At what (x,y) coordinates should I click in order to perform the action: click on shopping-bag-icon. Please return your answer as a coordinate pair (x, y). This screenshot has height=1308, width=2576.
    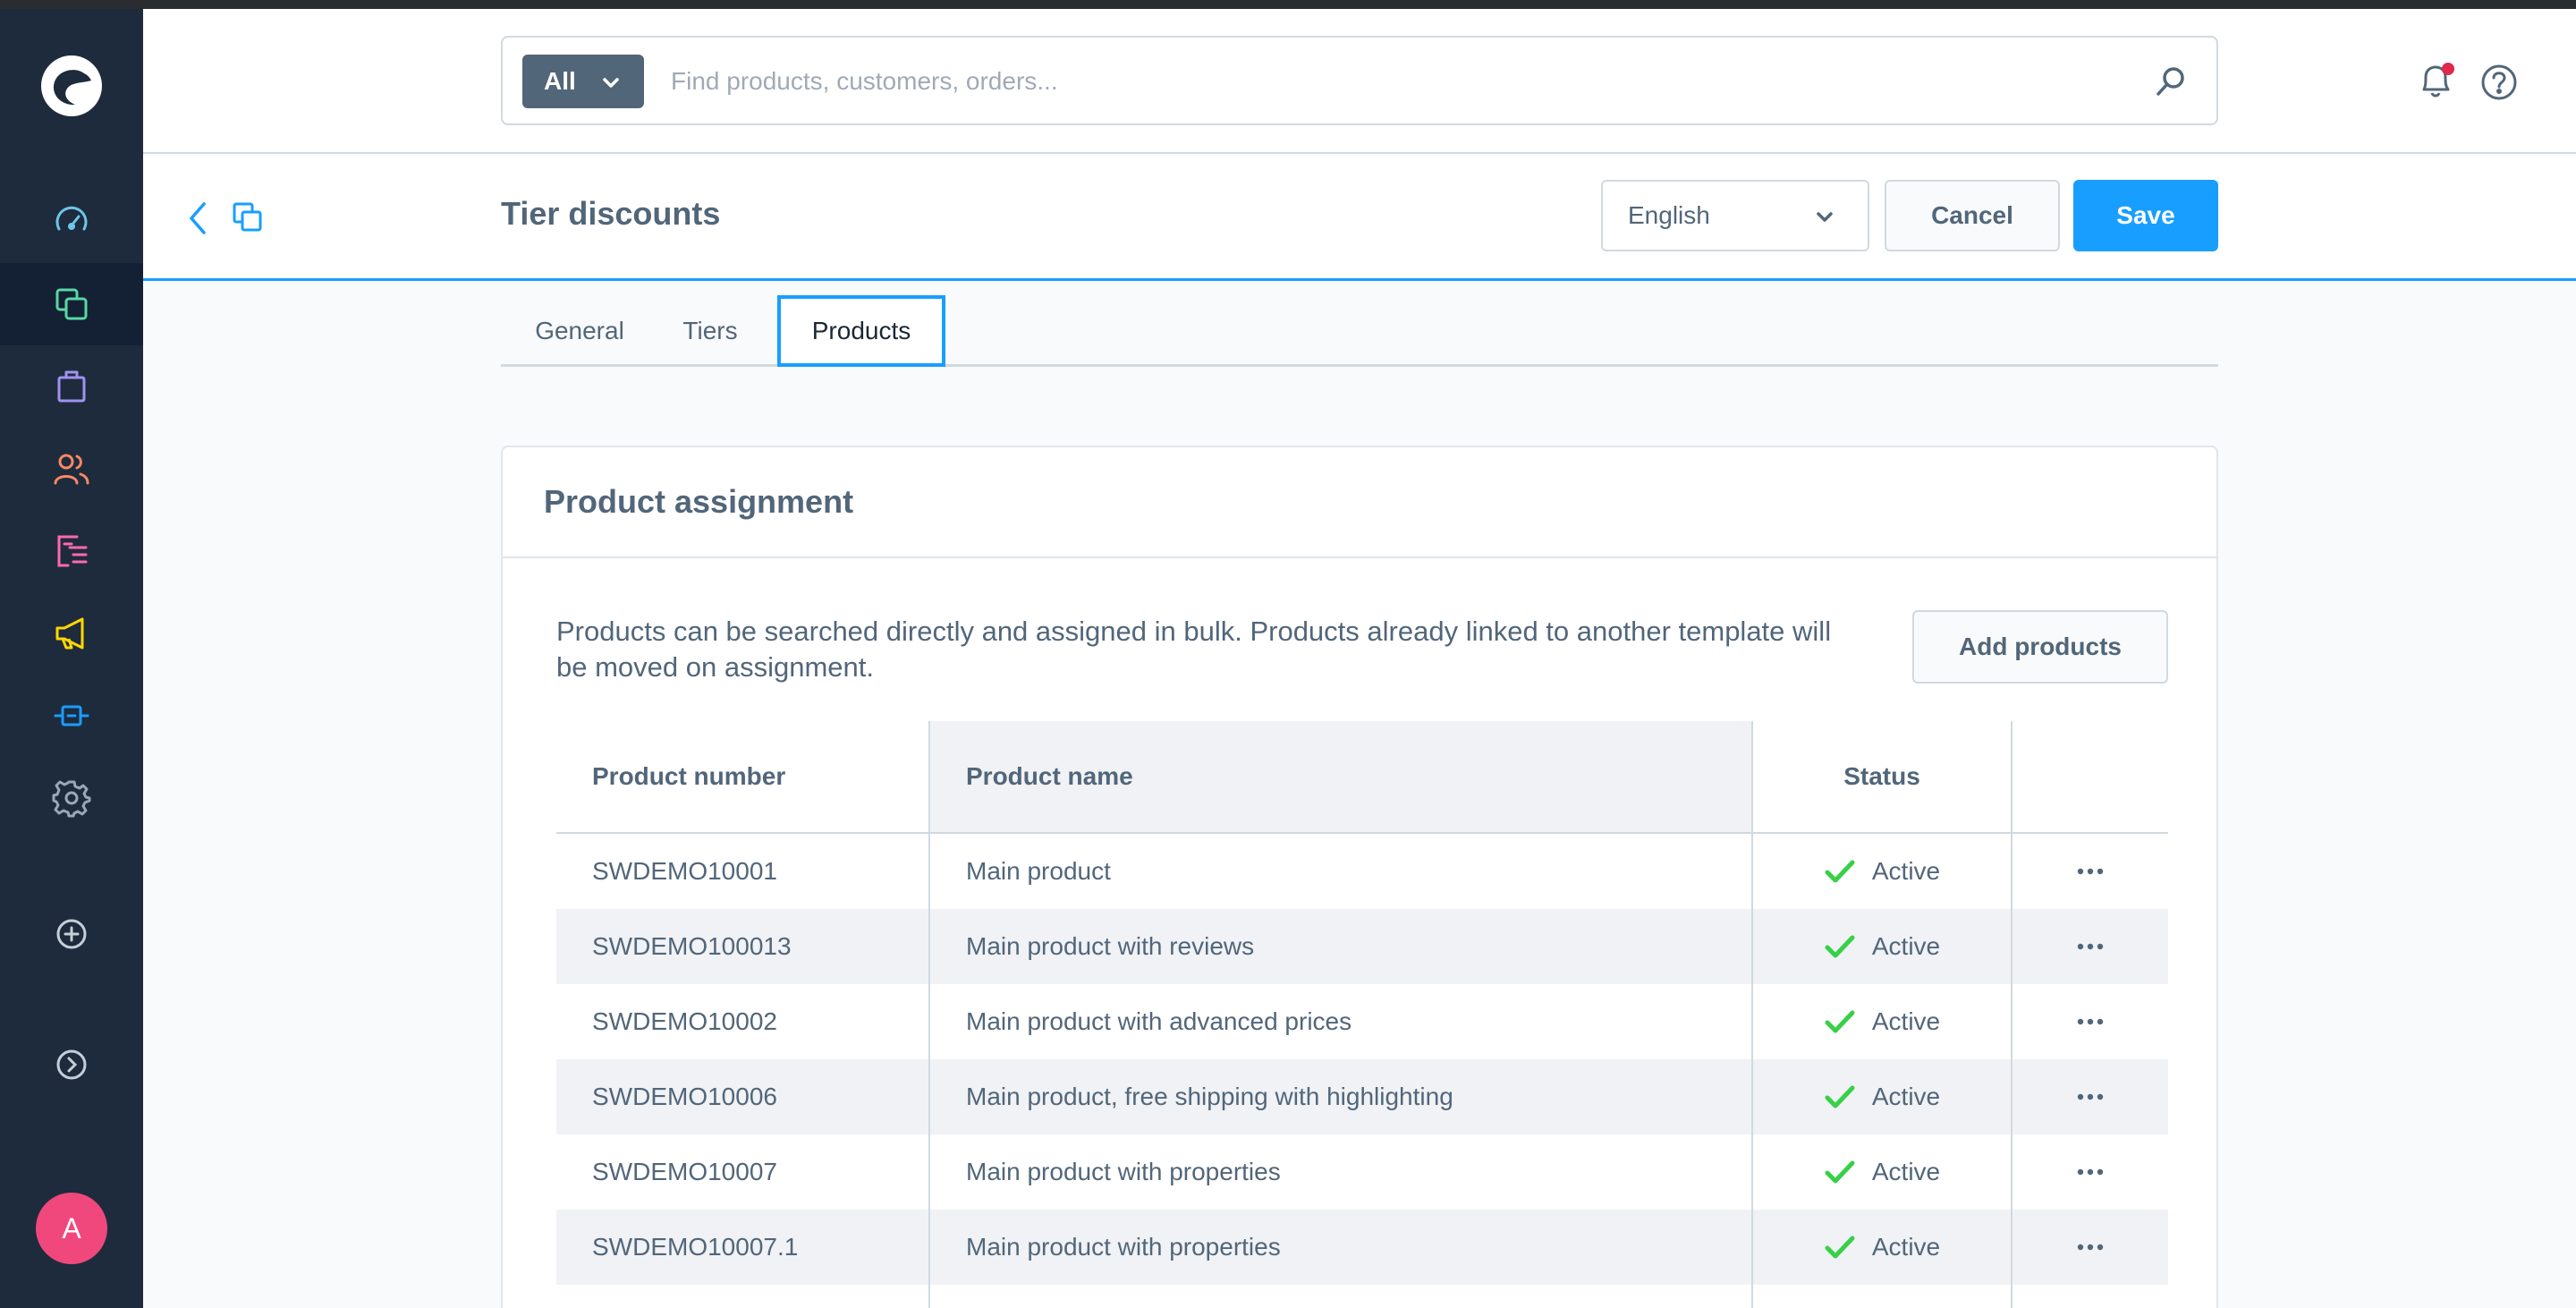
    Looking at the image, I should click on (71, 386).